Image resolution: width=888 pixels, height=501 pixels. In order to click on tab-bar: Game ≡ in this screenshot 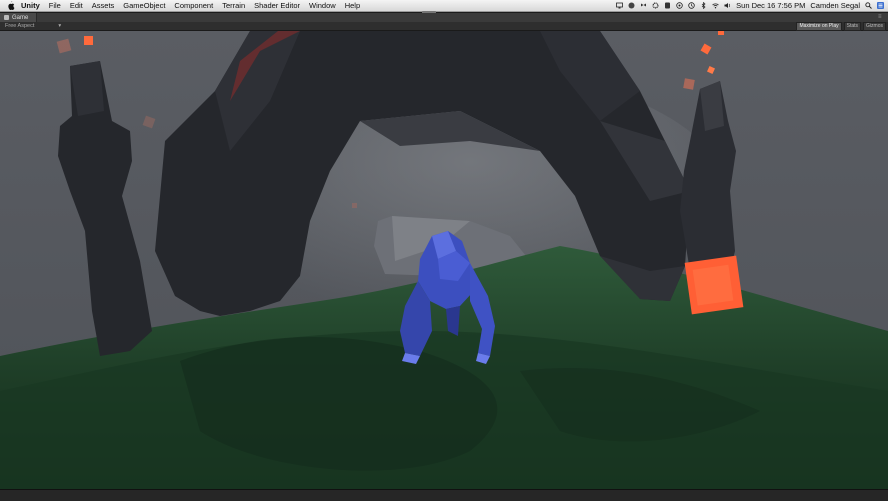, I will do `click(444, 17)`.